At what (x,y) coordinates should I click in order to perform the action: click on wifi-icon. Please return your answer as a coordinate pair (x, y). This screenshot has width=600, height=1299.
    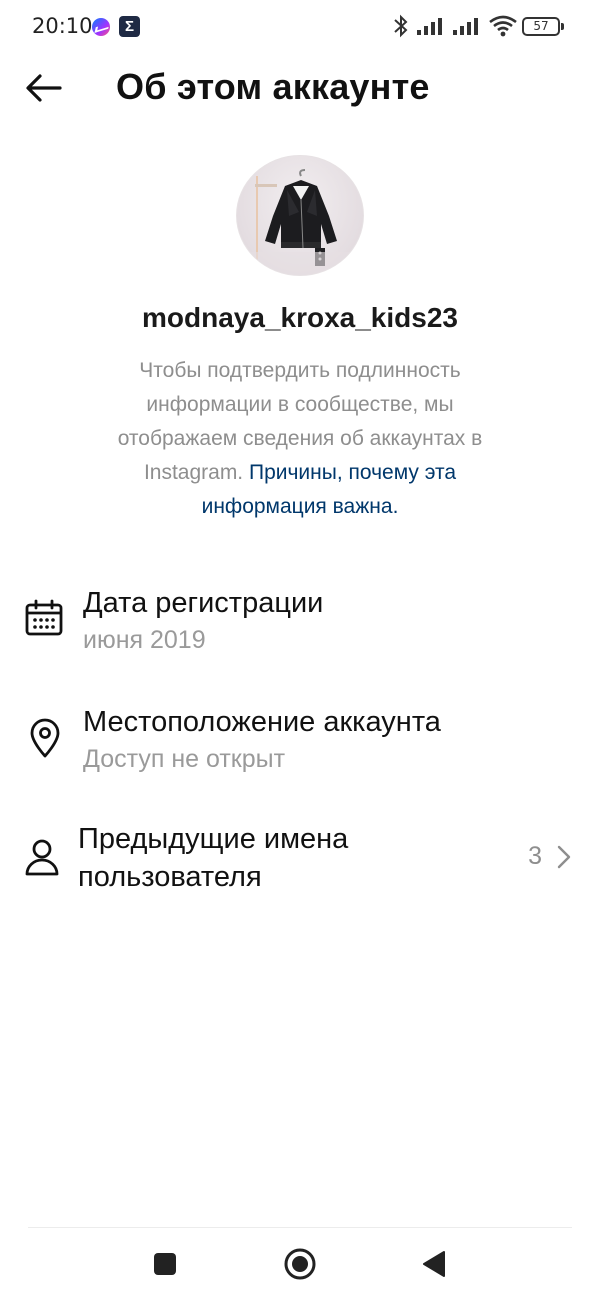
    Looking at the image, I should click on (503, 26).